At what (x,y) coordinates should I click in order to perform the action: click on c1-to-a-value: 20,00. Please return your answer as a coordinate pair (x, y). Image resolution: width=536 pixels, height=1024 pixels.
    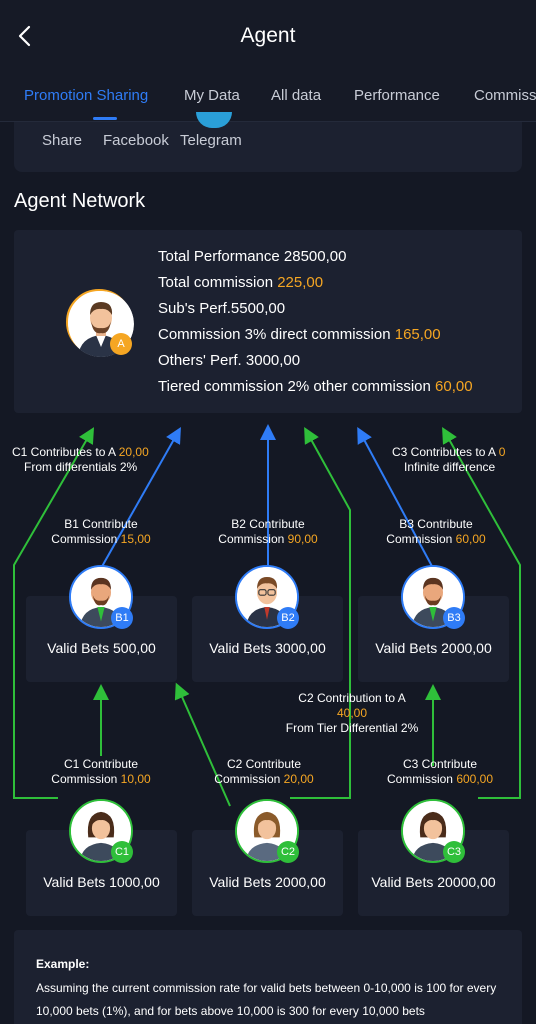
    Looking at the image, I should click on (133, 452).